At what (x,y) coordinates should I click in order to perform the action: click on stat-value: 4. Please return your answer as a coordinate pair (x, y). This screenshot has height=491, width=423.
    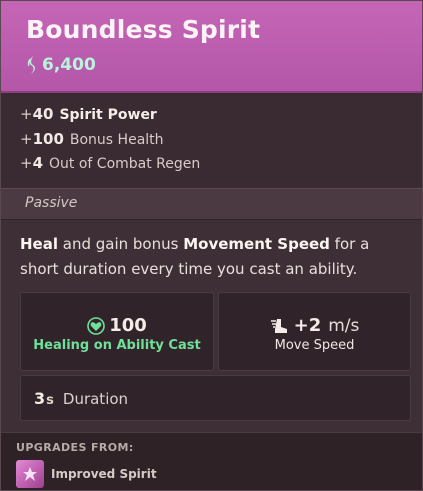
    Looking at the image, I should click on (38, 163).